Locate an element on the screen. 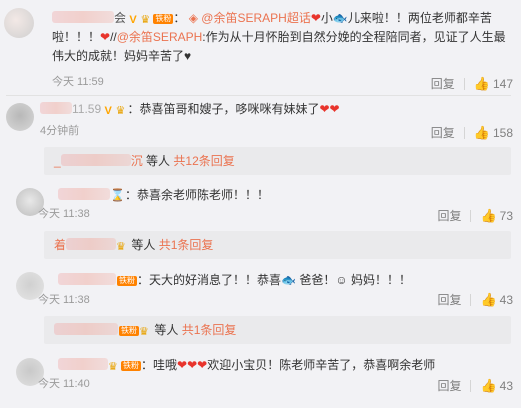 This screenshot has width=521, height=408. timestamp: 4分钟前 is located at coordinates (60, 131).